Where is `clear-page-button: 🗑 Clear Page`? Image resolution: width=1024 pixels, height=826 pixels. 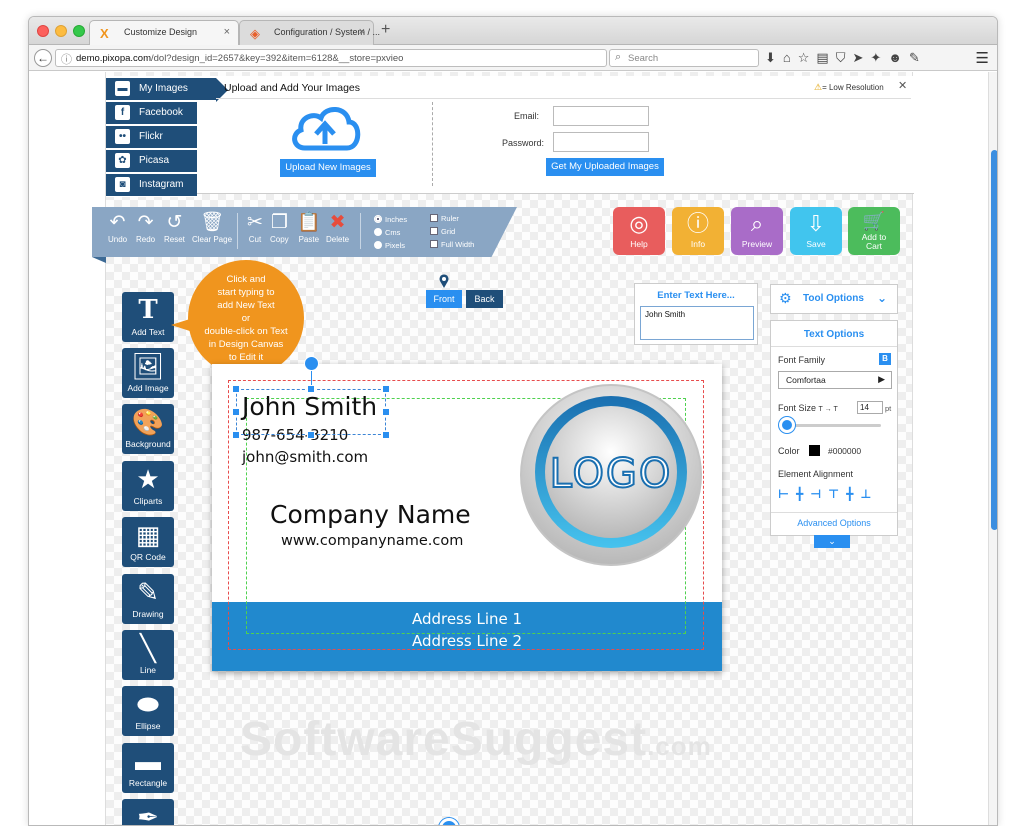
clear-page-button: 🗑 Clear Page is located at coordinates (212, 227).